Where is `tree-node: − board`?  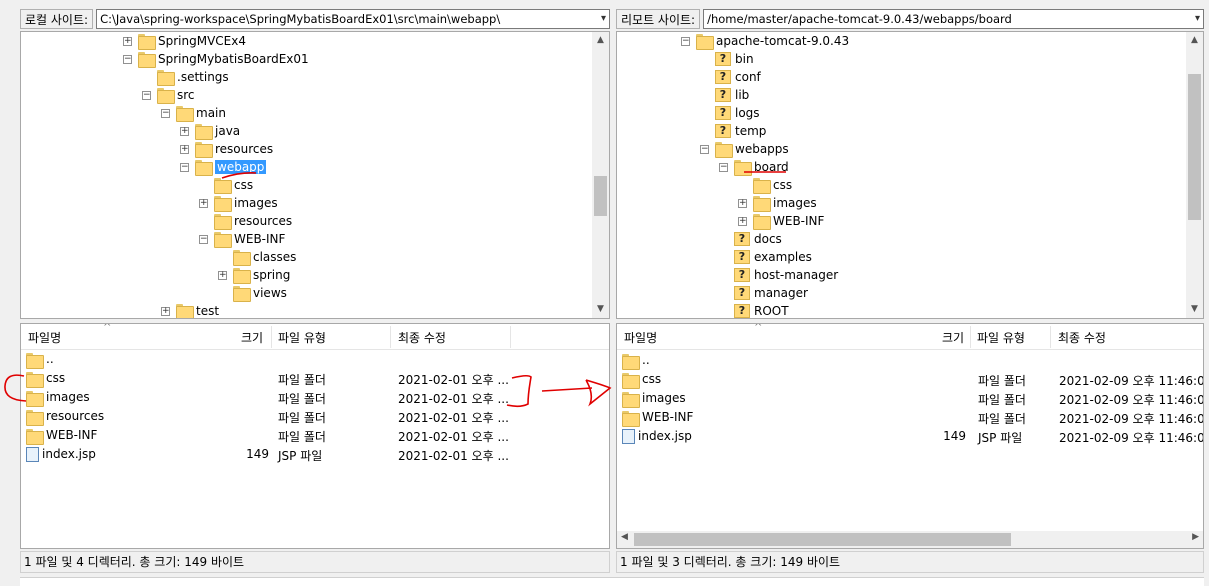 tree-node: − board is located at coordinates (754, 167).